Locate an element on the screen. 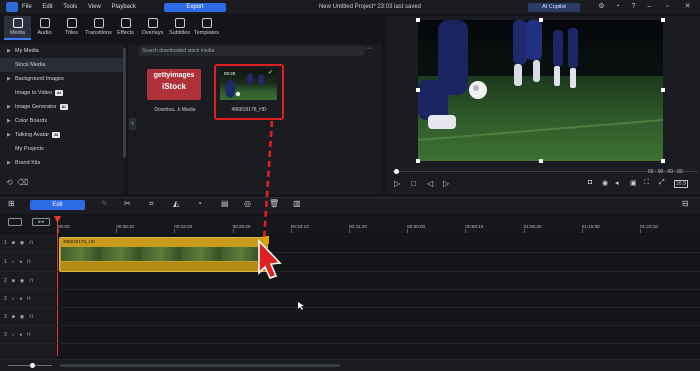 This screenshot has height=371, width=700. ruler-tick-label: 00:16:20 is located at coordinates (183, 226).